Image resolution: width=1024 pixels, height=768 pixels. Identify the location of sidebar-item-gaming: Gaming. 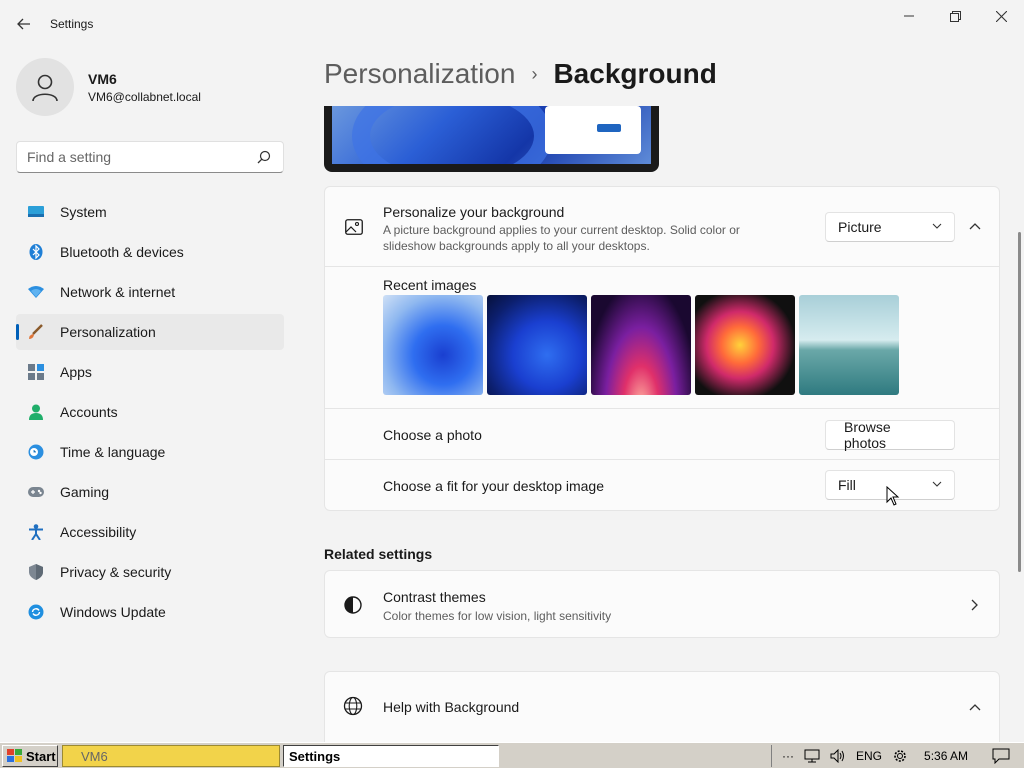
(150, 492).